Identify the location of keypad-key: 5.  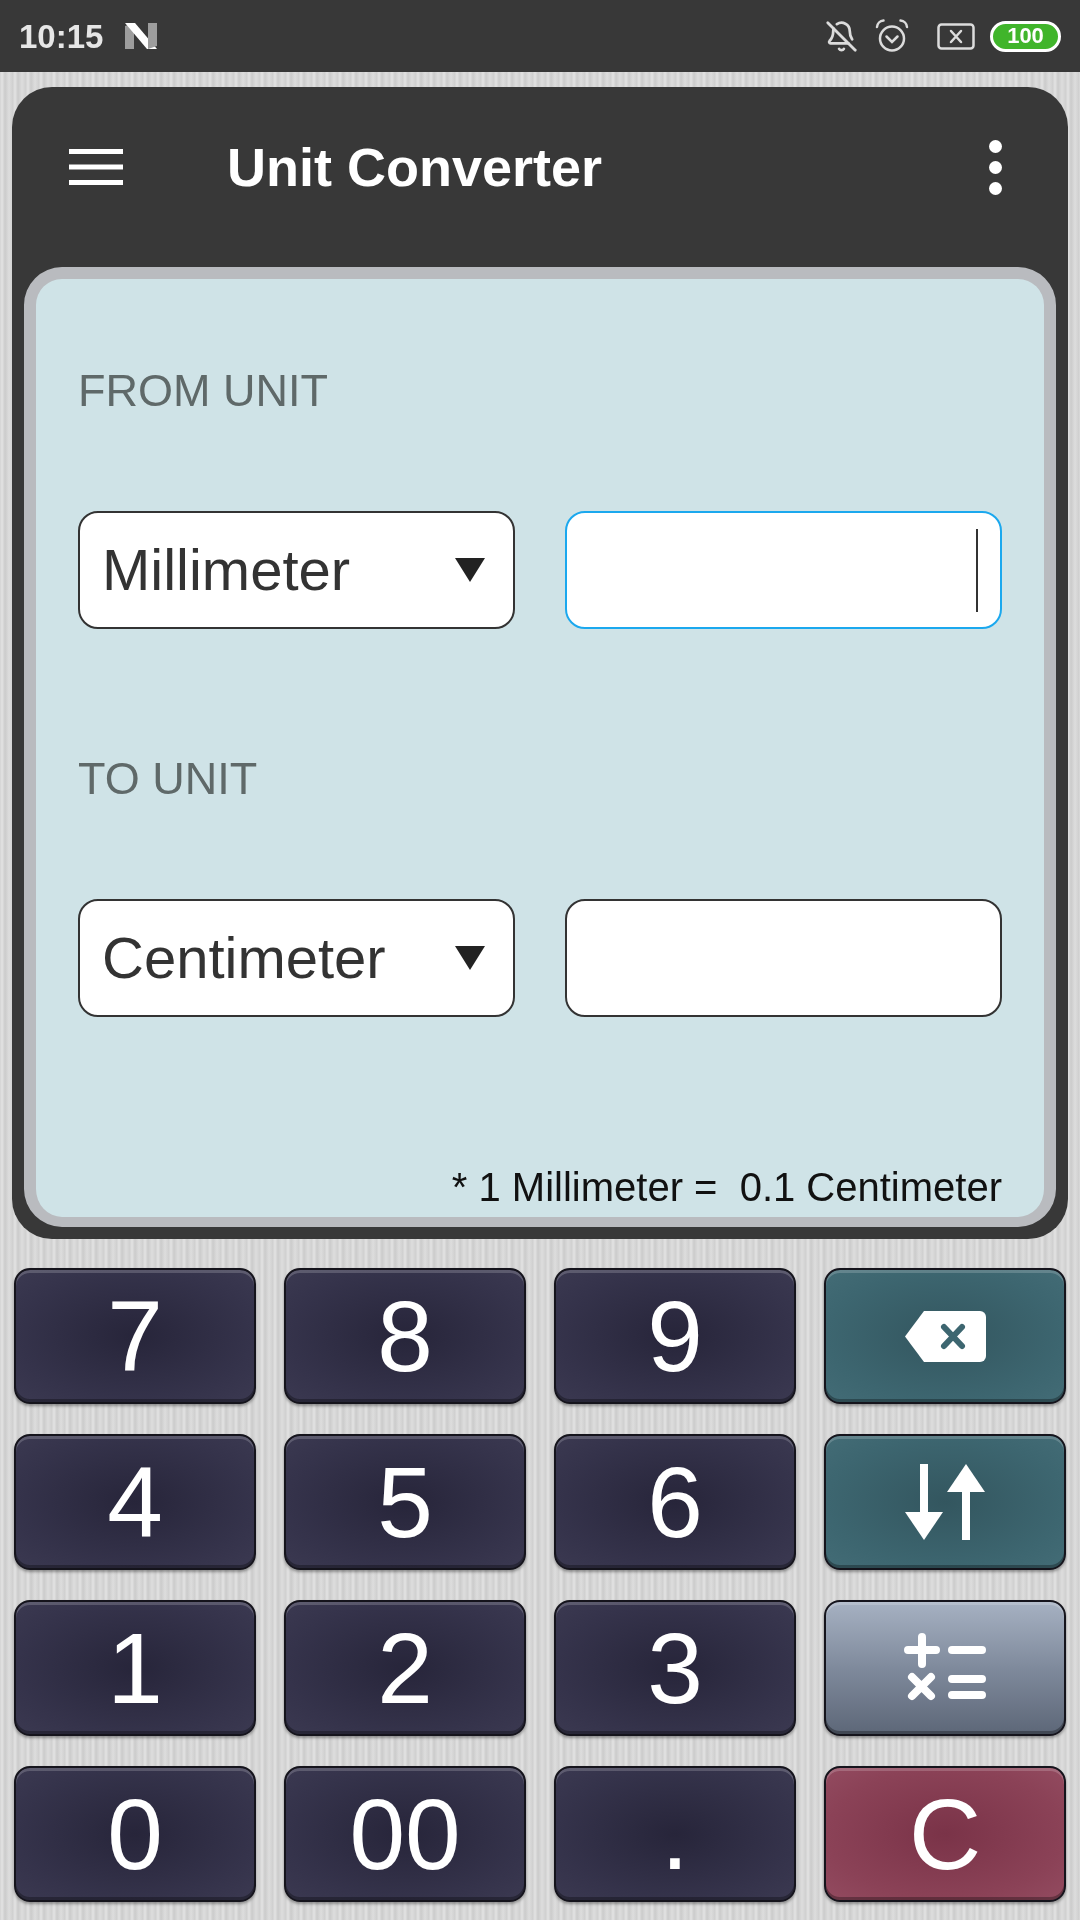
(405, 1502).